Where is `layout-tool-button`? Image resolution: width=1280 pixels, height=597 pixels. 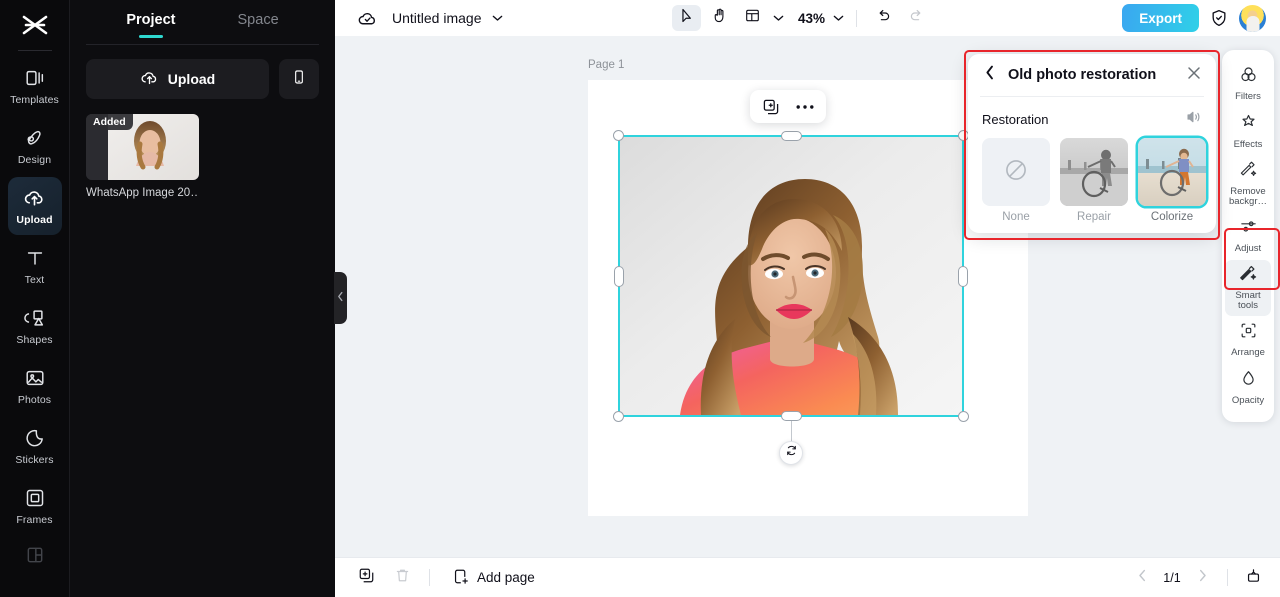
layout-tool-button is located at coordinates (752, 18).